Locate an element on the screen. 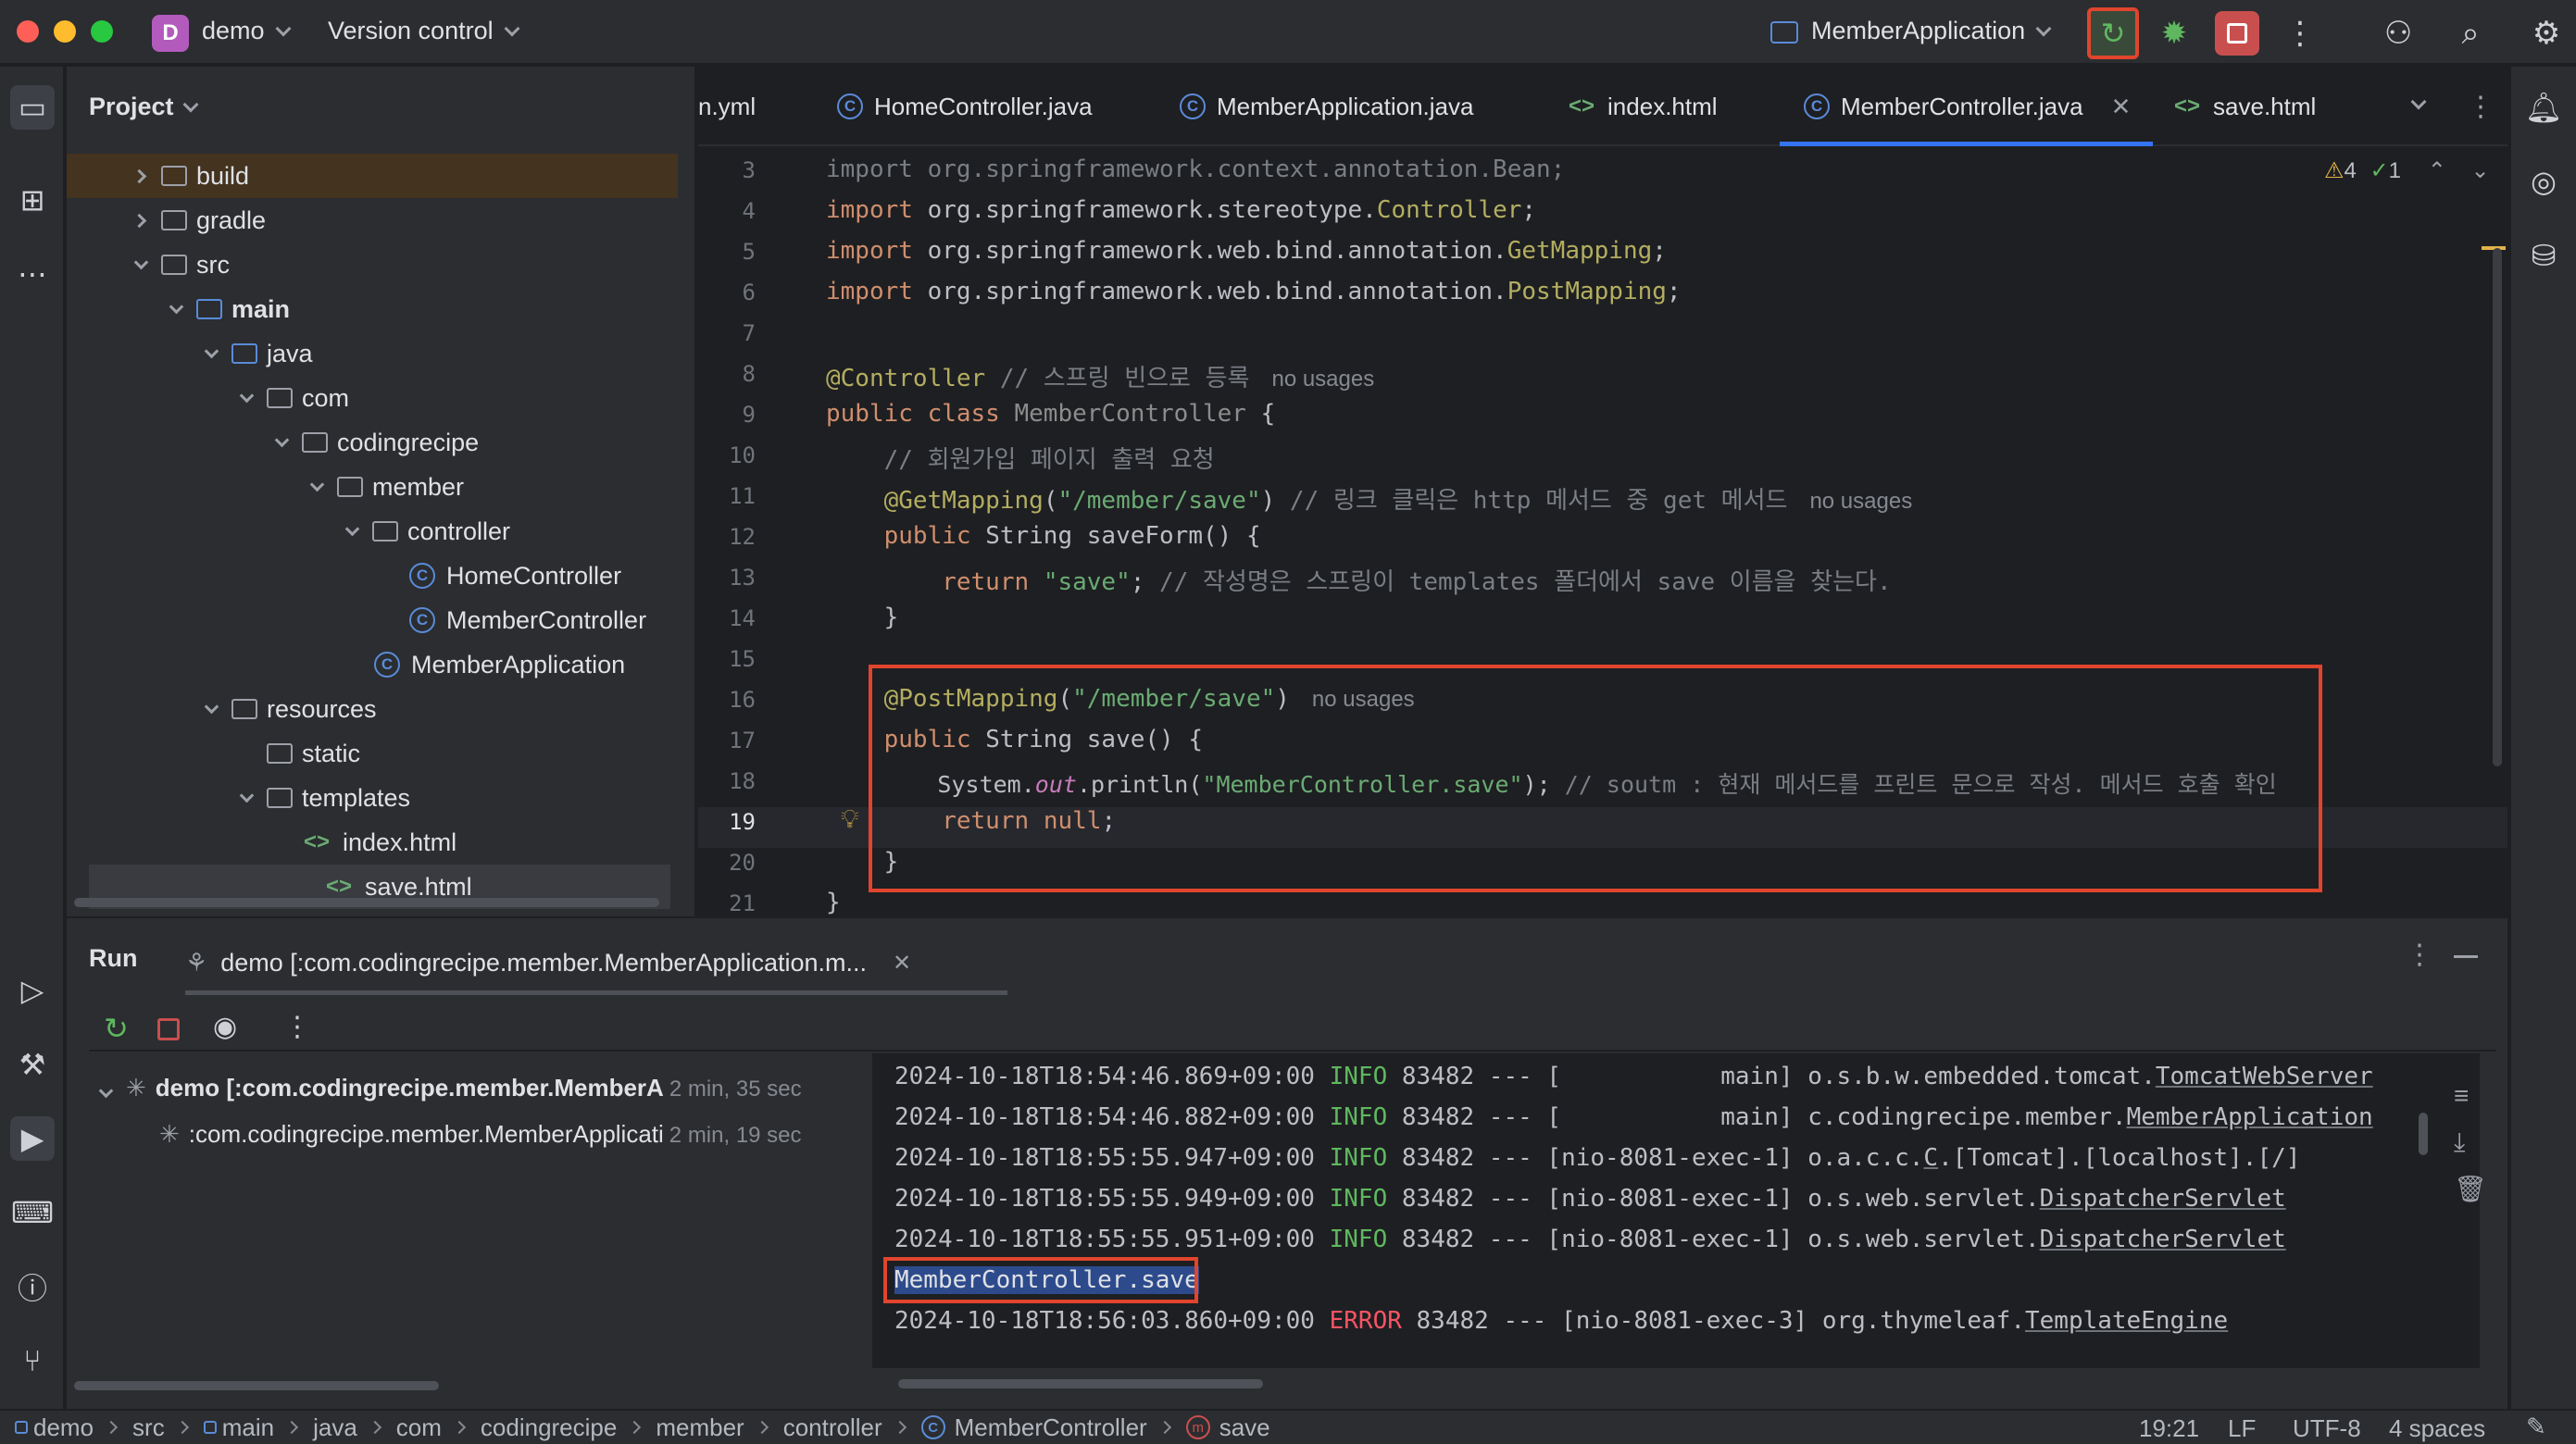  build-tool-icon: ⚒ is located at coordinates (32, 1064).